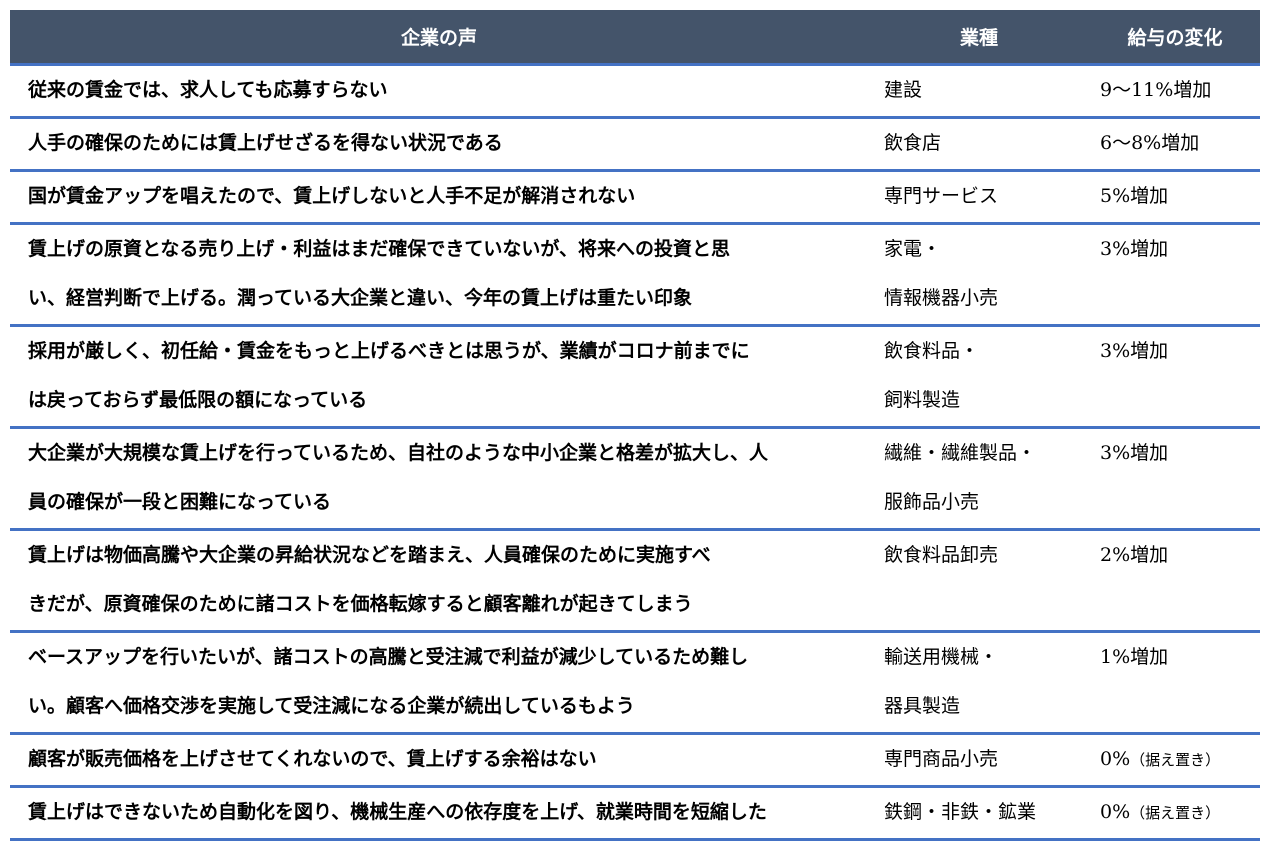 The height and width of the screenshot is (841, 1273). What do you see at coordinates (903, 90) in the screenshot?
I see `industry-text: 建設` at bounding box center [903, 90].